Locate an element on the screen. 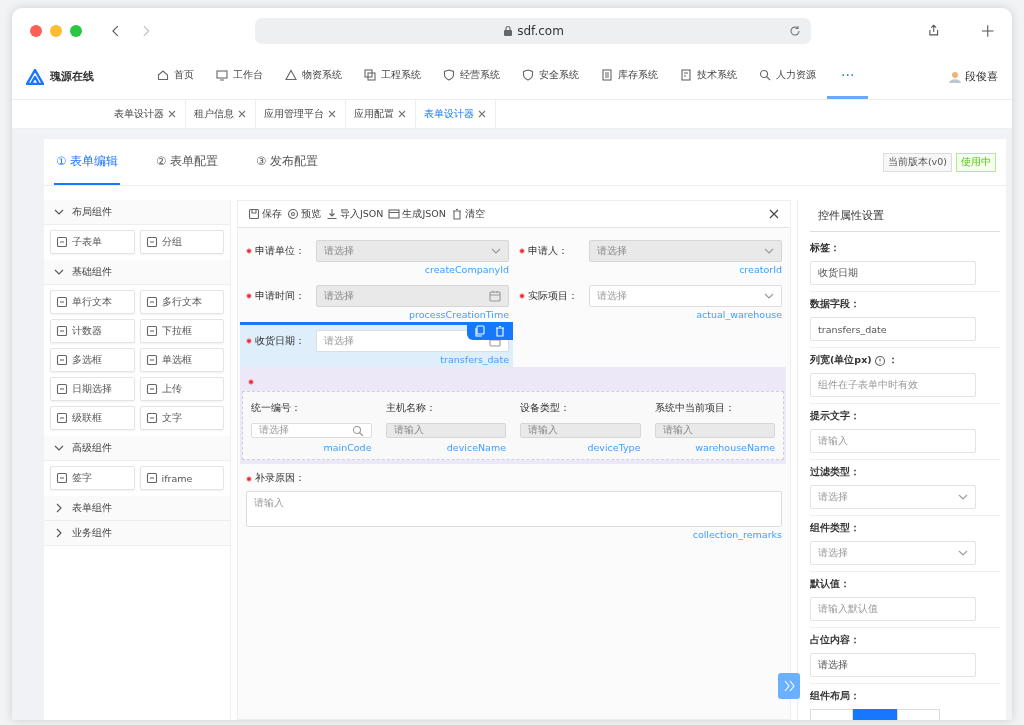 The image size is (1024, 725). toolbar-button: 预览 is located at coordinates (304, 214).